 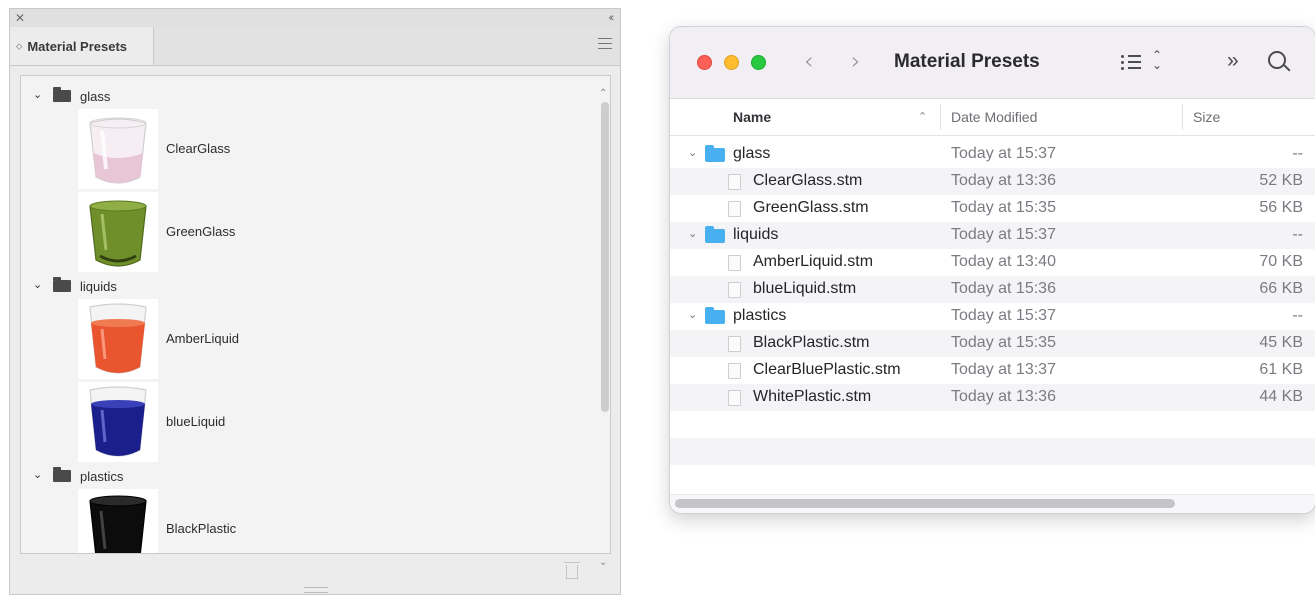 I want to click on folder-label: liquids, so click(x=98, y=286).